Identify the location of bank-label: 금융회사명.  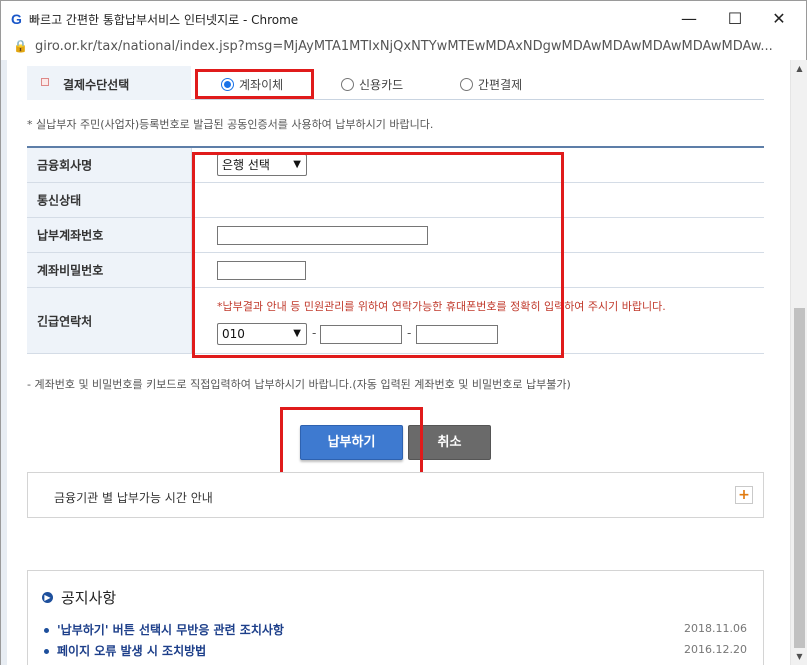
(65, 165).